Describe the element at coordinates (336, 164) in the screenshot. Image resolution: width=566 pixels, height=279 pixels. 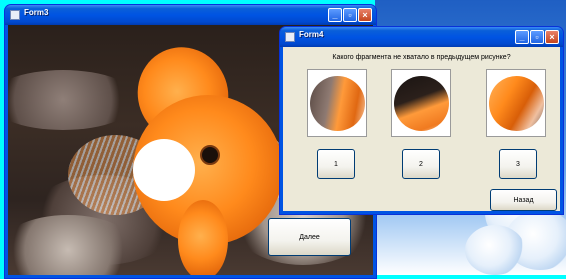
I see `option-1-button: 1` at that location.